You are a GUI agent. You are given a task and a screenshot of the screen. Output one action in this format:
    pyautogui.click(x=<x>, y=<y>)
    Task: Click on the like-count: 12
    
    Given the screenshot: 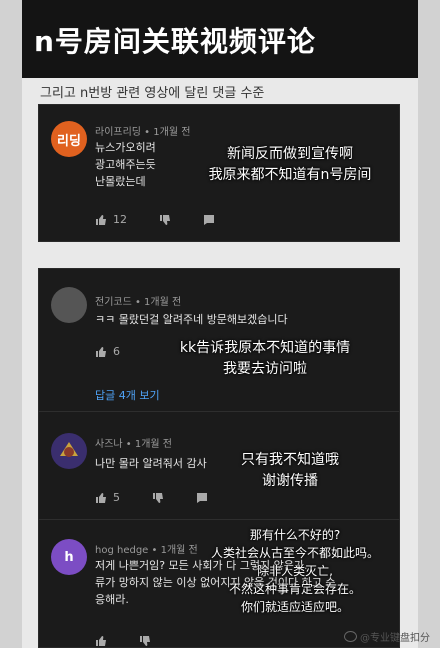 What is the action you would take?
    pyautogui.click(x=120, y=219)
    